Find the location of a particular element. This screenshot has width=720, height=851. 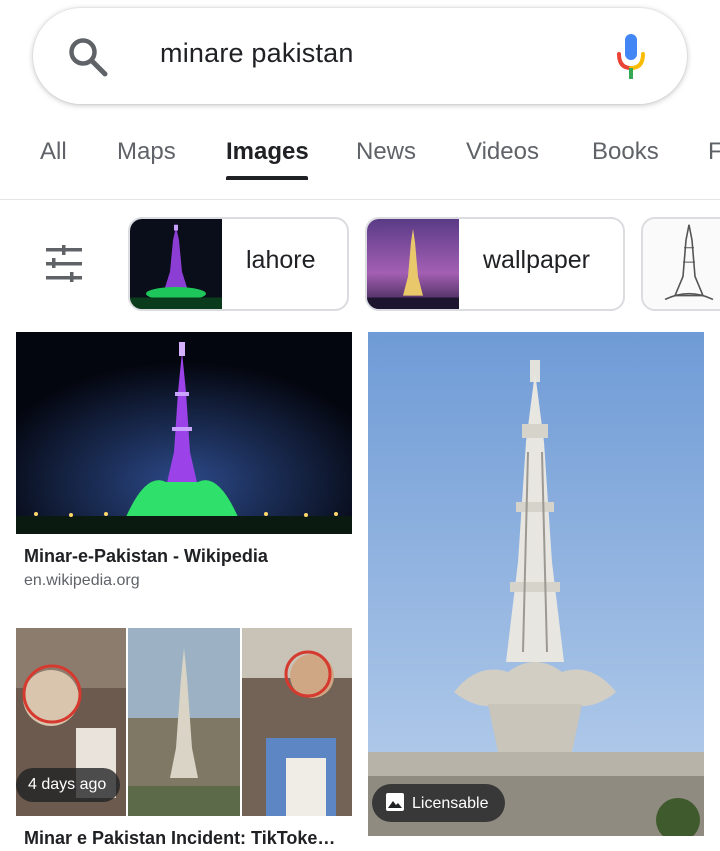

result-thumbnail-image is located at coordinates (184, 433).